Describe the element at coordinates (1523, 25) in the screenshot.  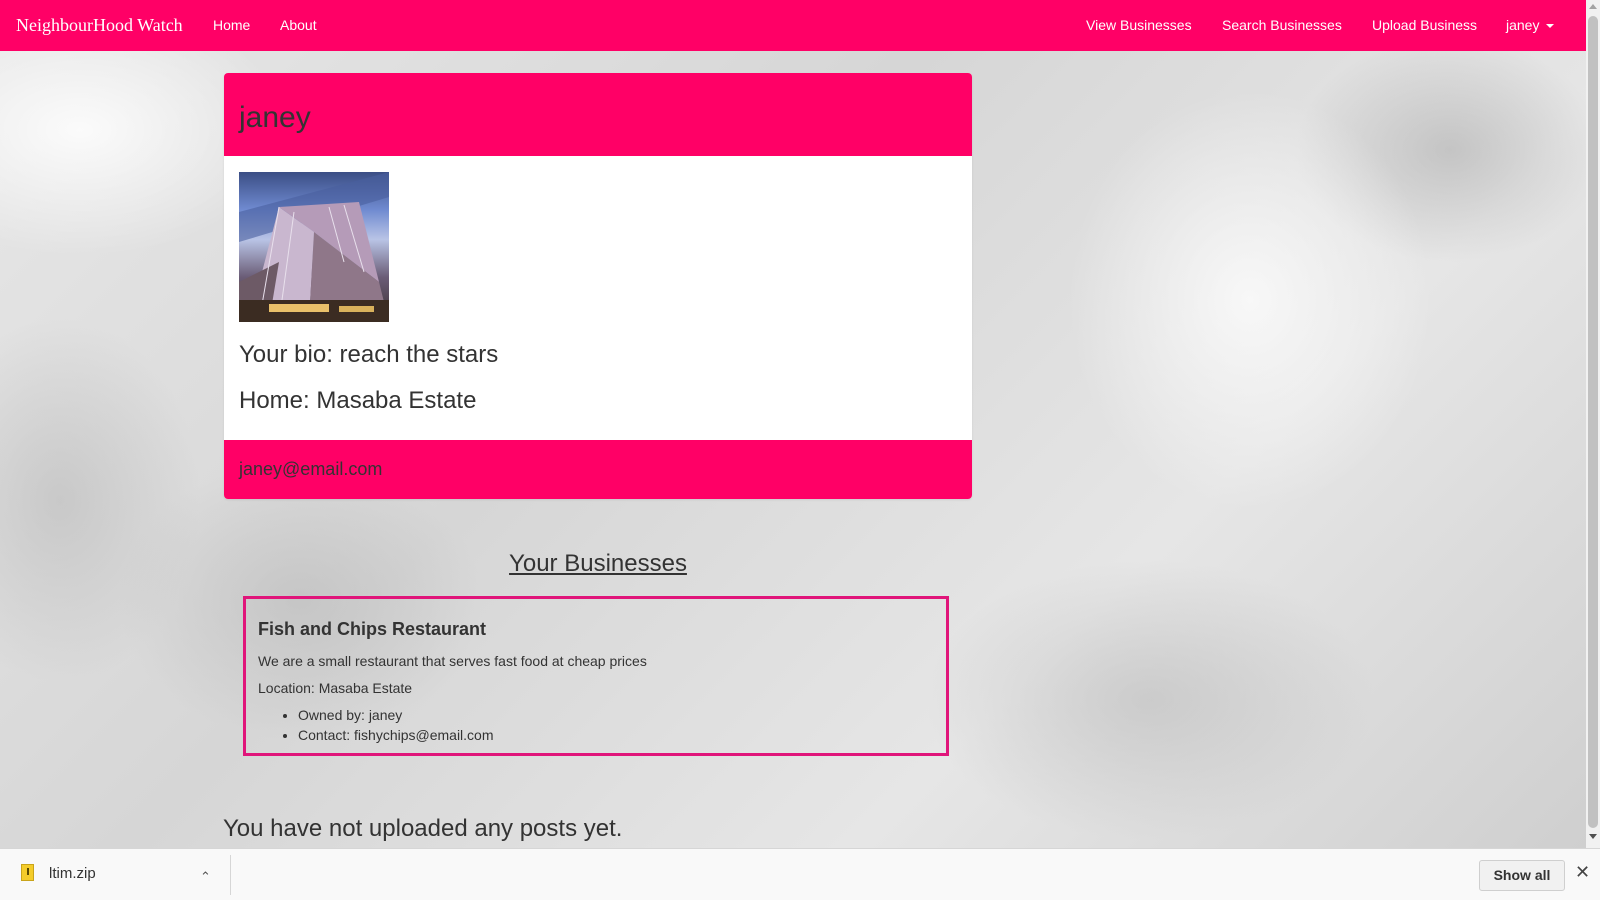
I see `user-dropdown-label: janey` at that location.